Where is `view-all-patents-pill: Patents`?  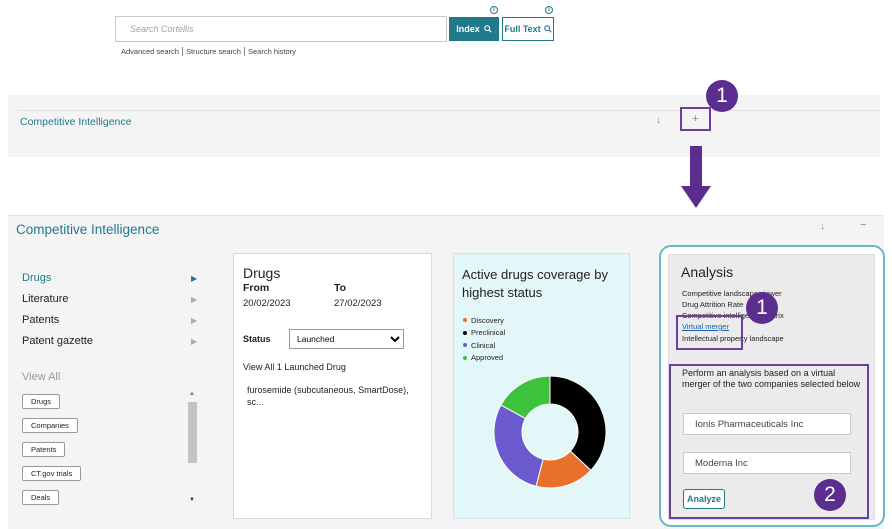 view-all-patents-pill: Patents is located at coordinates (44, 449).